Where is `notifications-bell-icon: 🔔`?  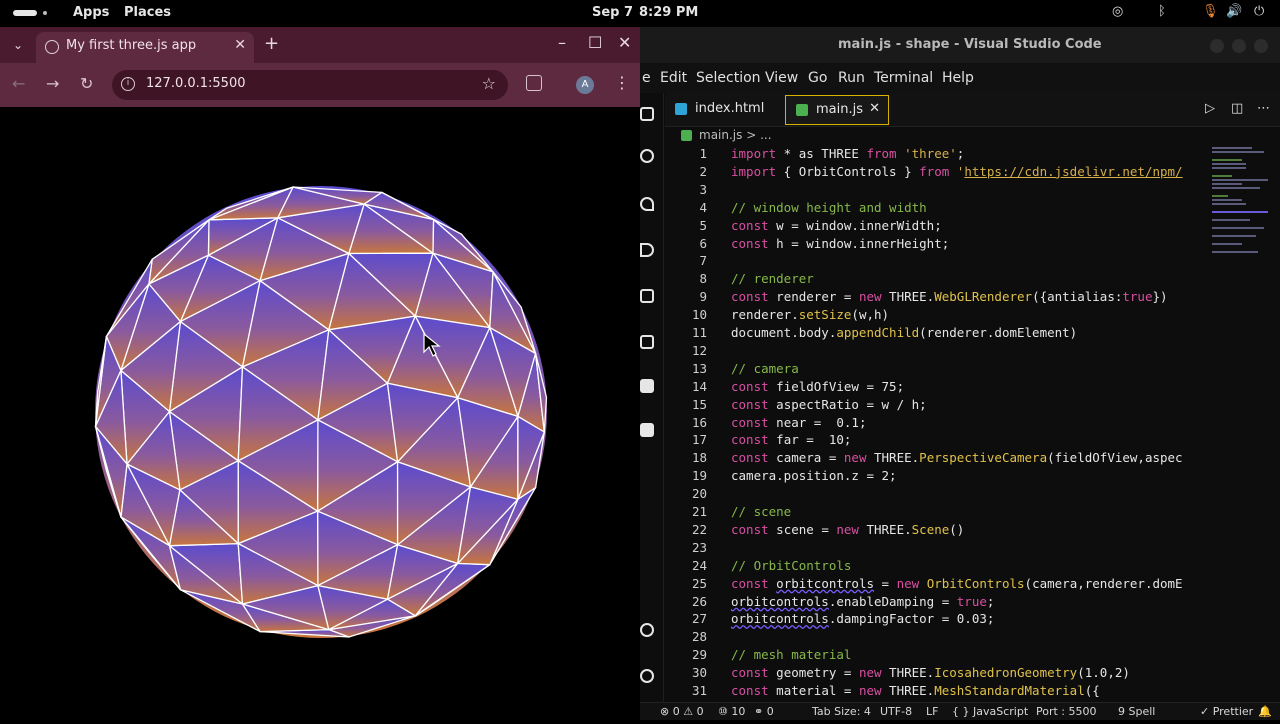
notifications-bell-icon: 🔔 is located at coordinates (1265, 711).